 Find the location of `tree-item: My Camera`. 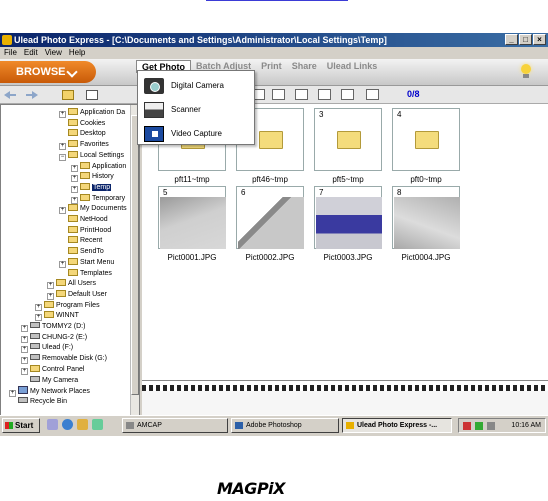

tree-item: My Camera is located at coordinates (49, 380).